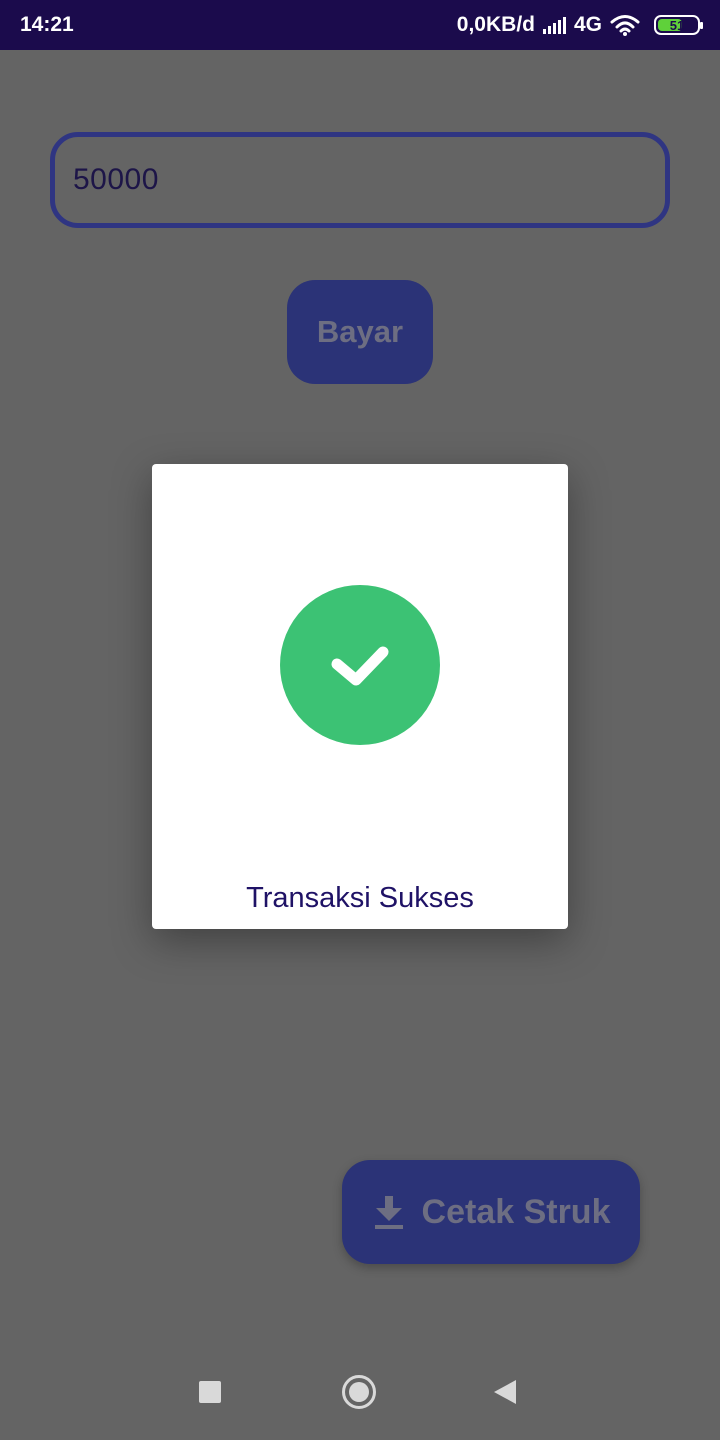 The width and height of the screenshot is (720, 1440). I want to click on back-icon, so click(505, 1392).